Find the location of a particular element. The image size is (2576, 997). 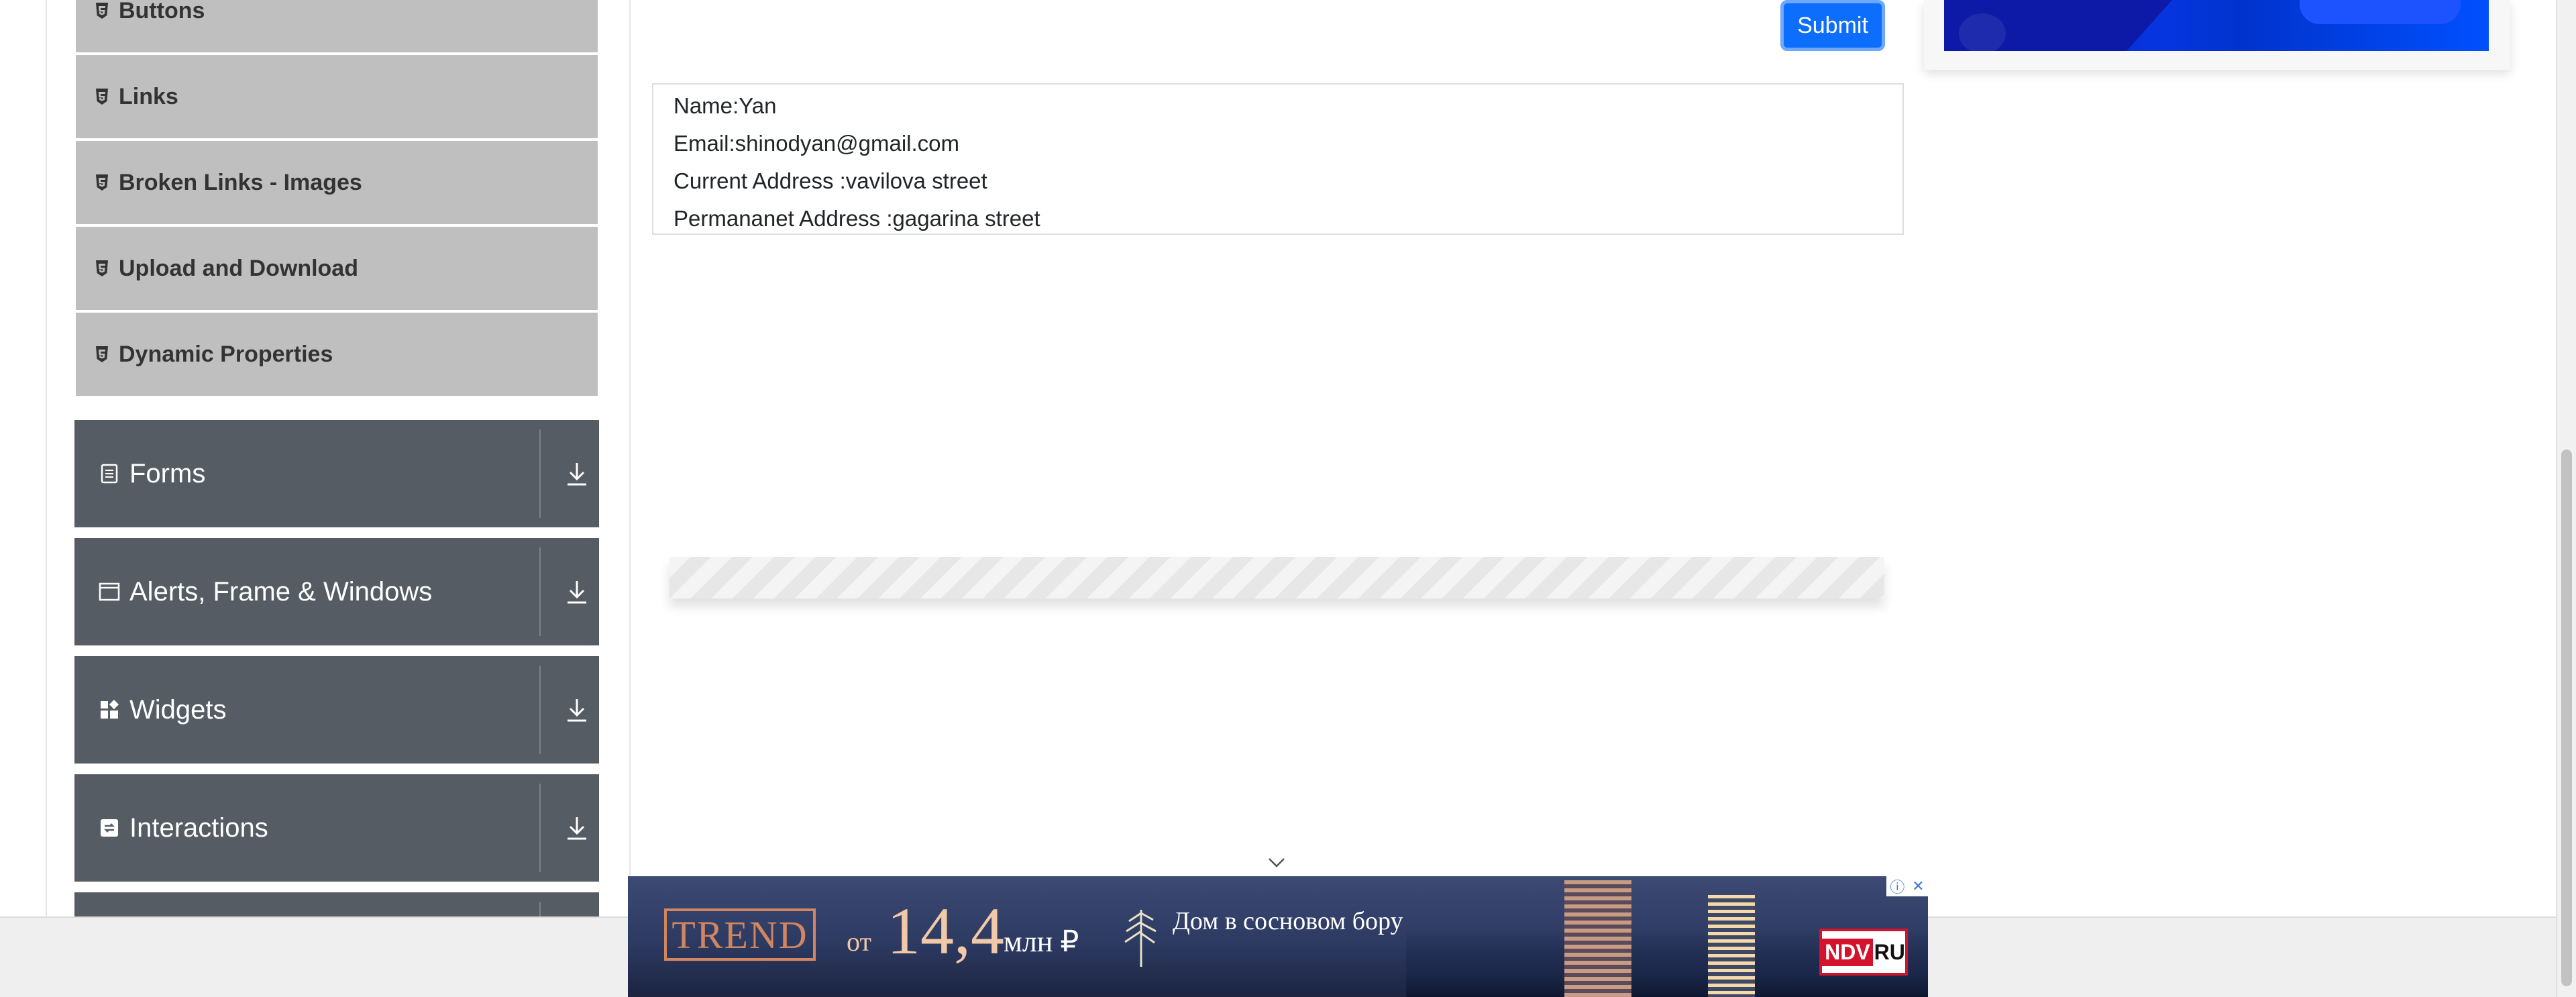

close-icon: ✕ is located at coordinates (1918, 886).